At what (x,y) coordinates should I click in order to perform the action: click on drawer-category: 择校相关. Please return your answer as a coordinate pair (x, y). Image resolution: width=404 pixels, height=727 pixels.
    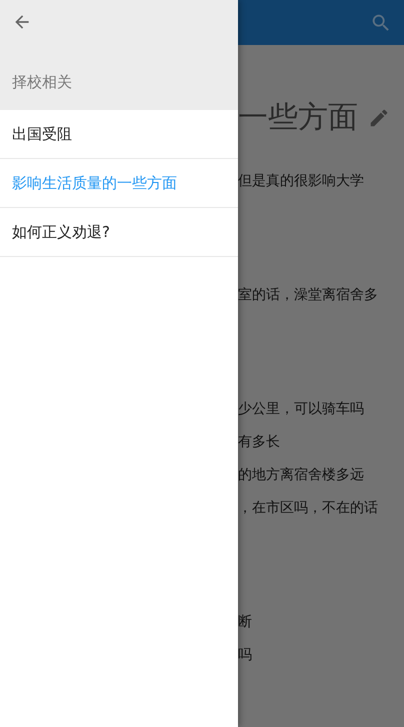
    Looking at the image, I should click on (42, 82).